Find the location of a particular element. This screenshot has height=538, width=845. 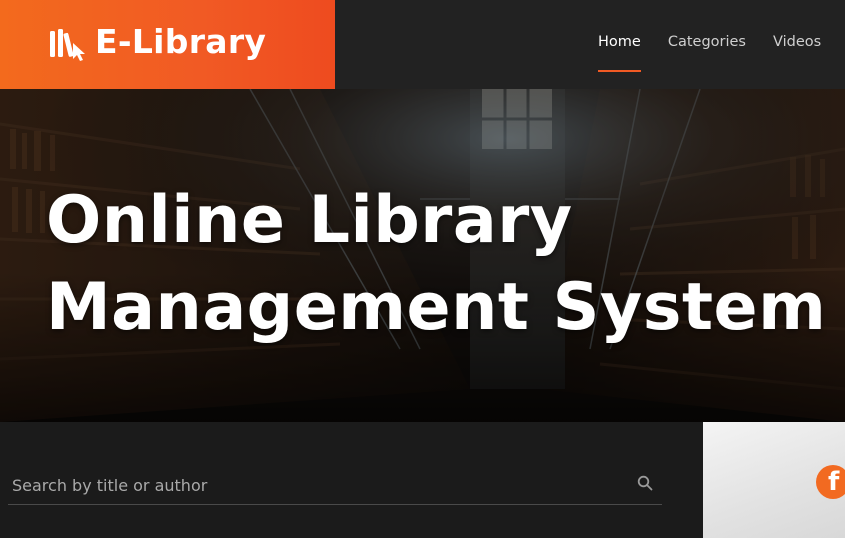

search-underline is located at coordinates (335, 504).